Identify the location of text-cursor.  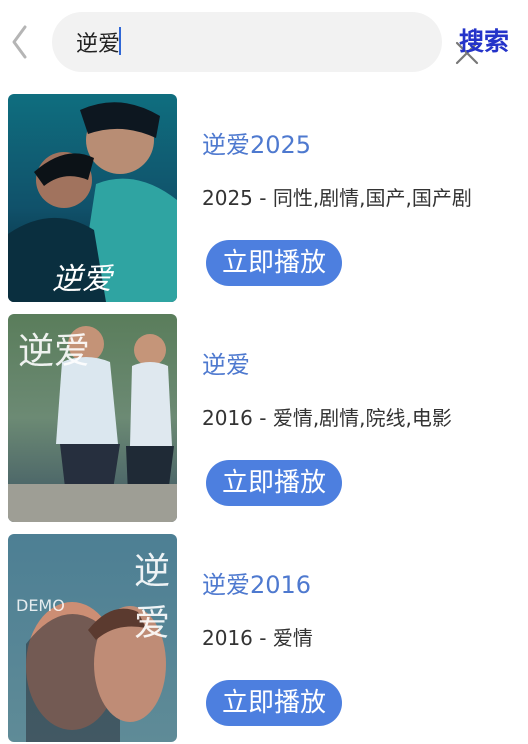
(120, 41).